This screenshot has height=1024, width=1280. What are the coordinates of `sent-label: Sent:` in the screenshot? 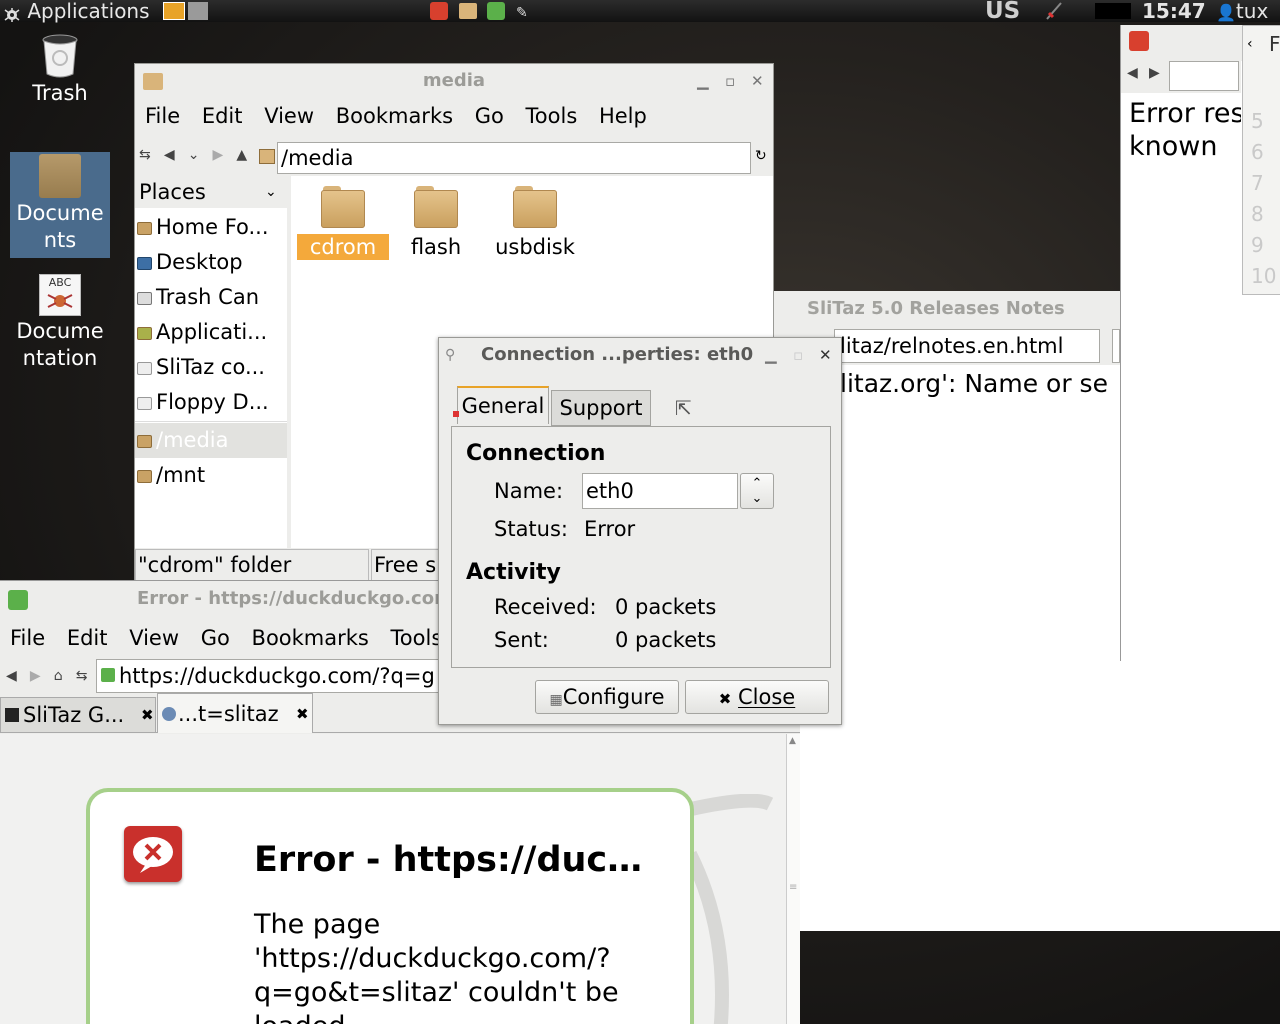 It's located at (521, 640).